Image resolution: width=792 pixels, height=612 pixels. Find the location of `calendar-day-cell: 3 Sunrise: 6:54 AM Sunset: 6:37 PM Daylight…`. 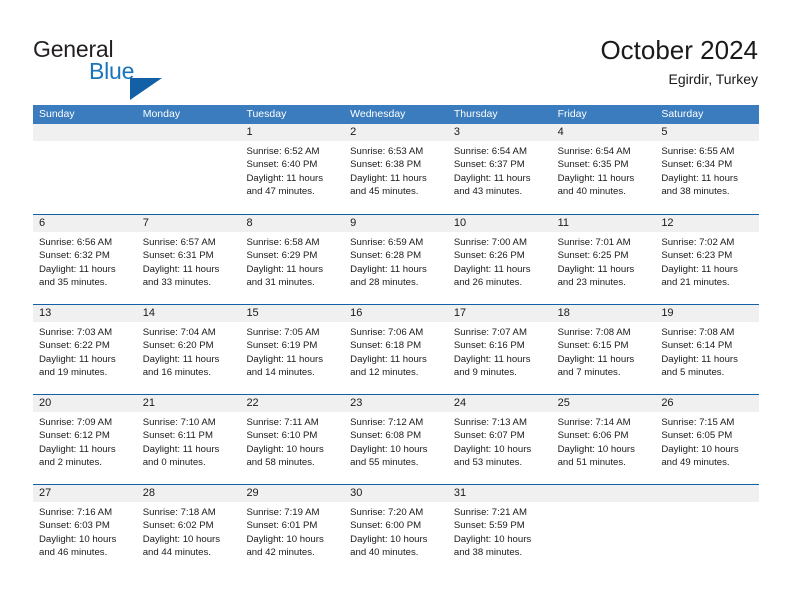

calendar-day-cell: 3 Sunrise: 6:54 AM Sunset: 6:37 PM Daylight… is located at coordinates (499, 169).